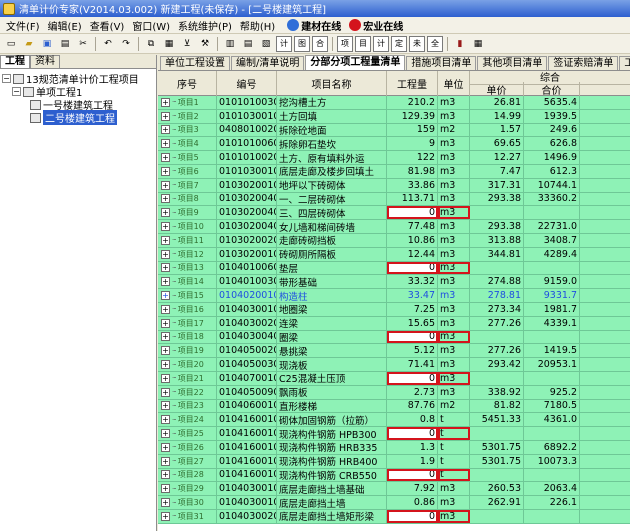  I want to click on total-cell: 7180.5, so click(552, 406).